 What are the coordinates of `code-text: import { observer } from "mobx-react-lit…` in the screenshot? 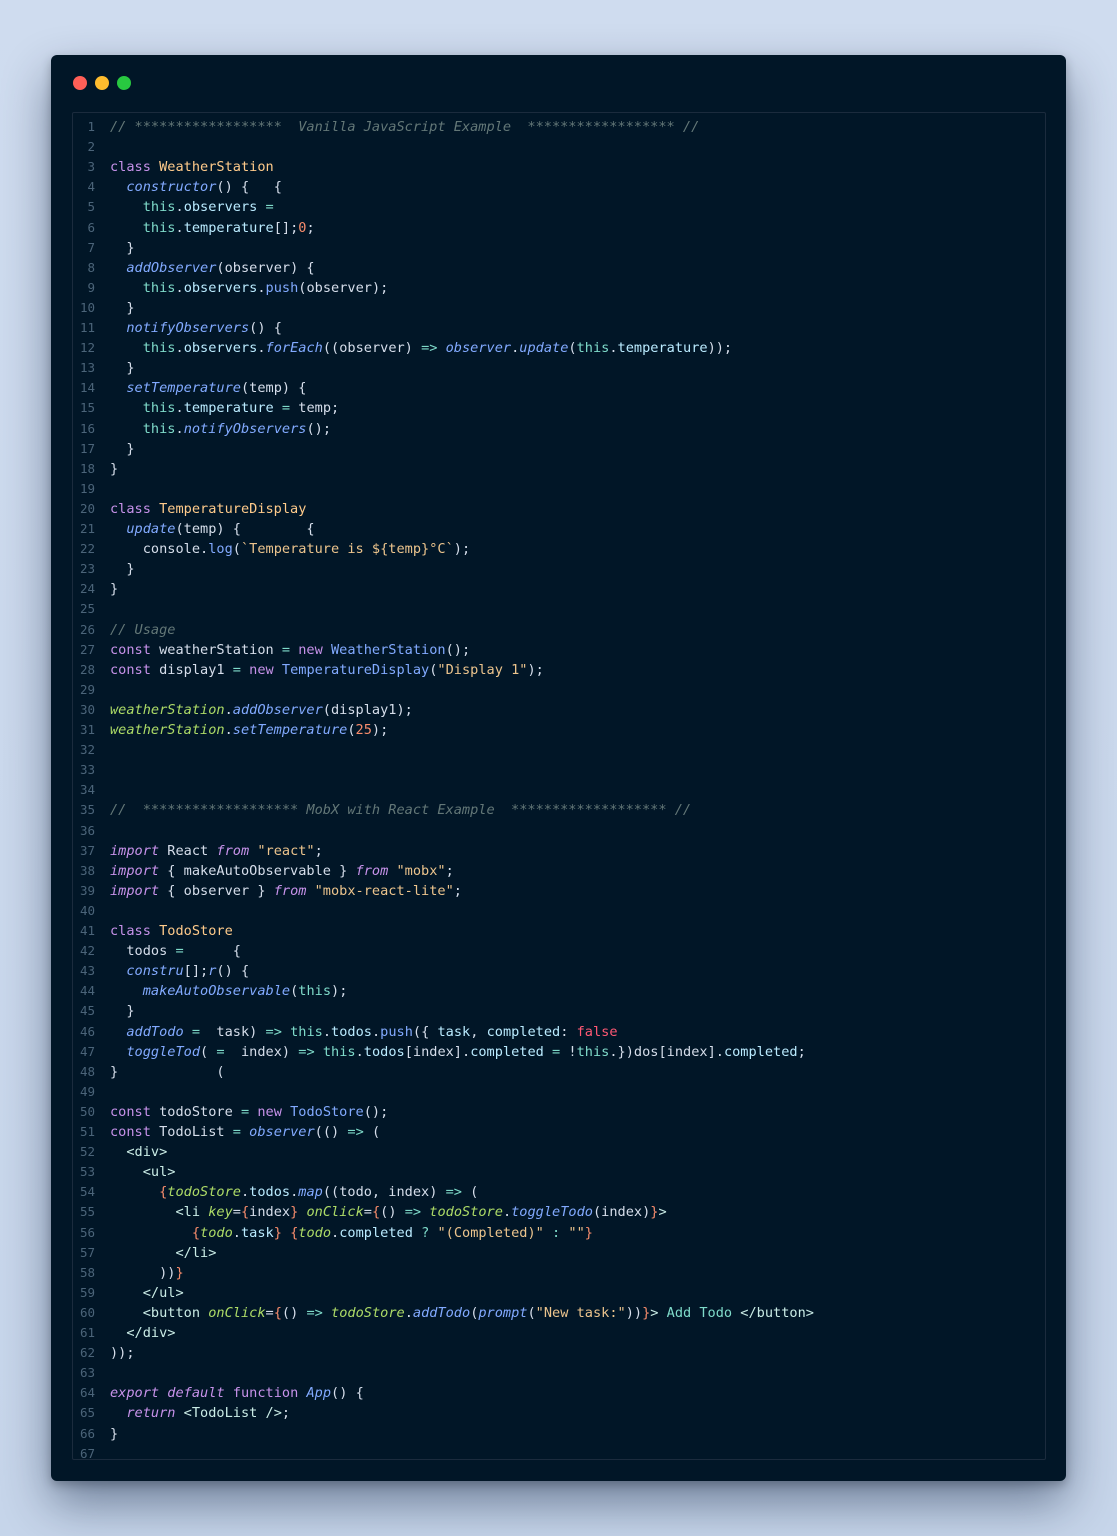 It's located at (286, 891).